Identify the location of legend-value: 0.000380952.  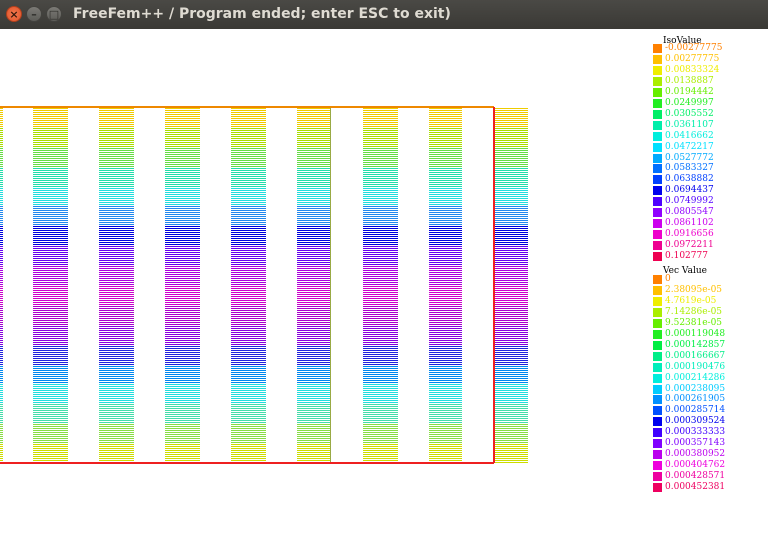
(695, 454).